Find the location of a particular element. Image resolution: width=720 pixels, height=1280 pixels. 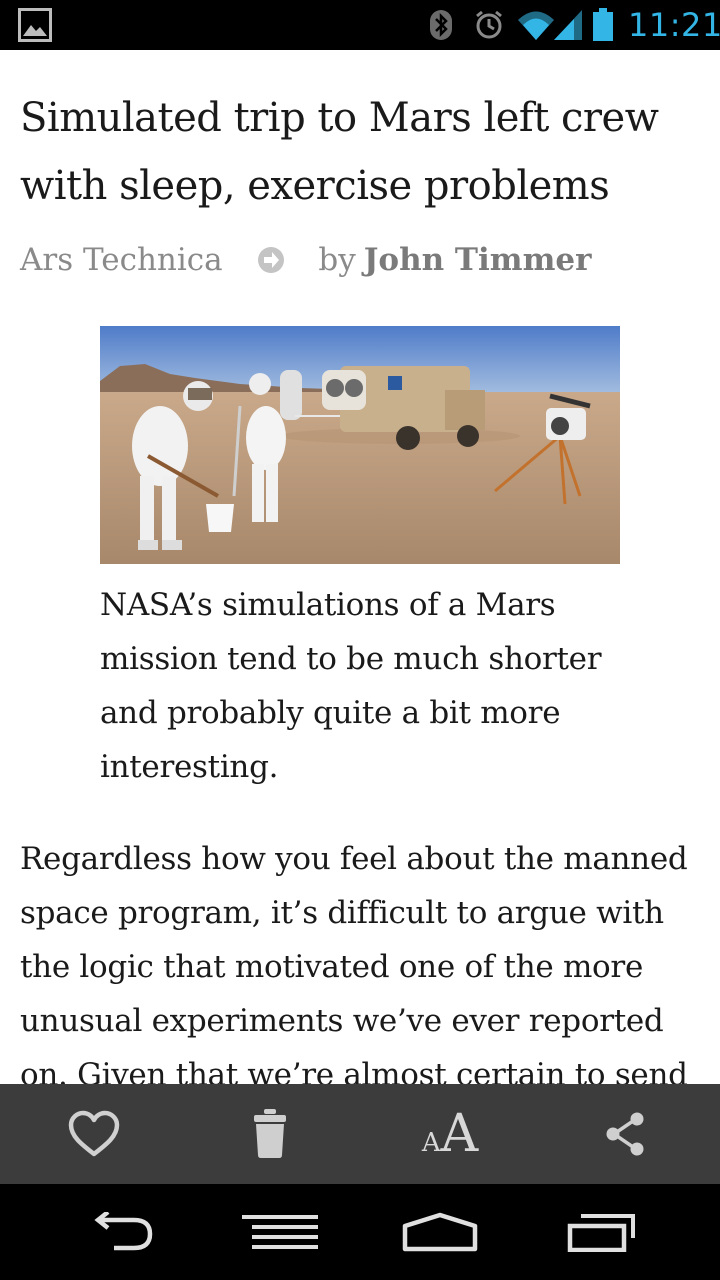

font-size-icon: AA is located at coordinates (450, 1134).